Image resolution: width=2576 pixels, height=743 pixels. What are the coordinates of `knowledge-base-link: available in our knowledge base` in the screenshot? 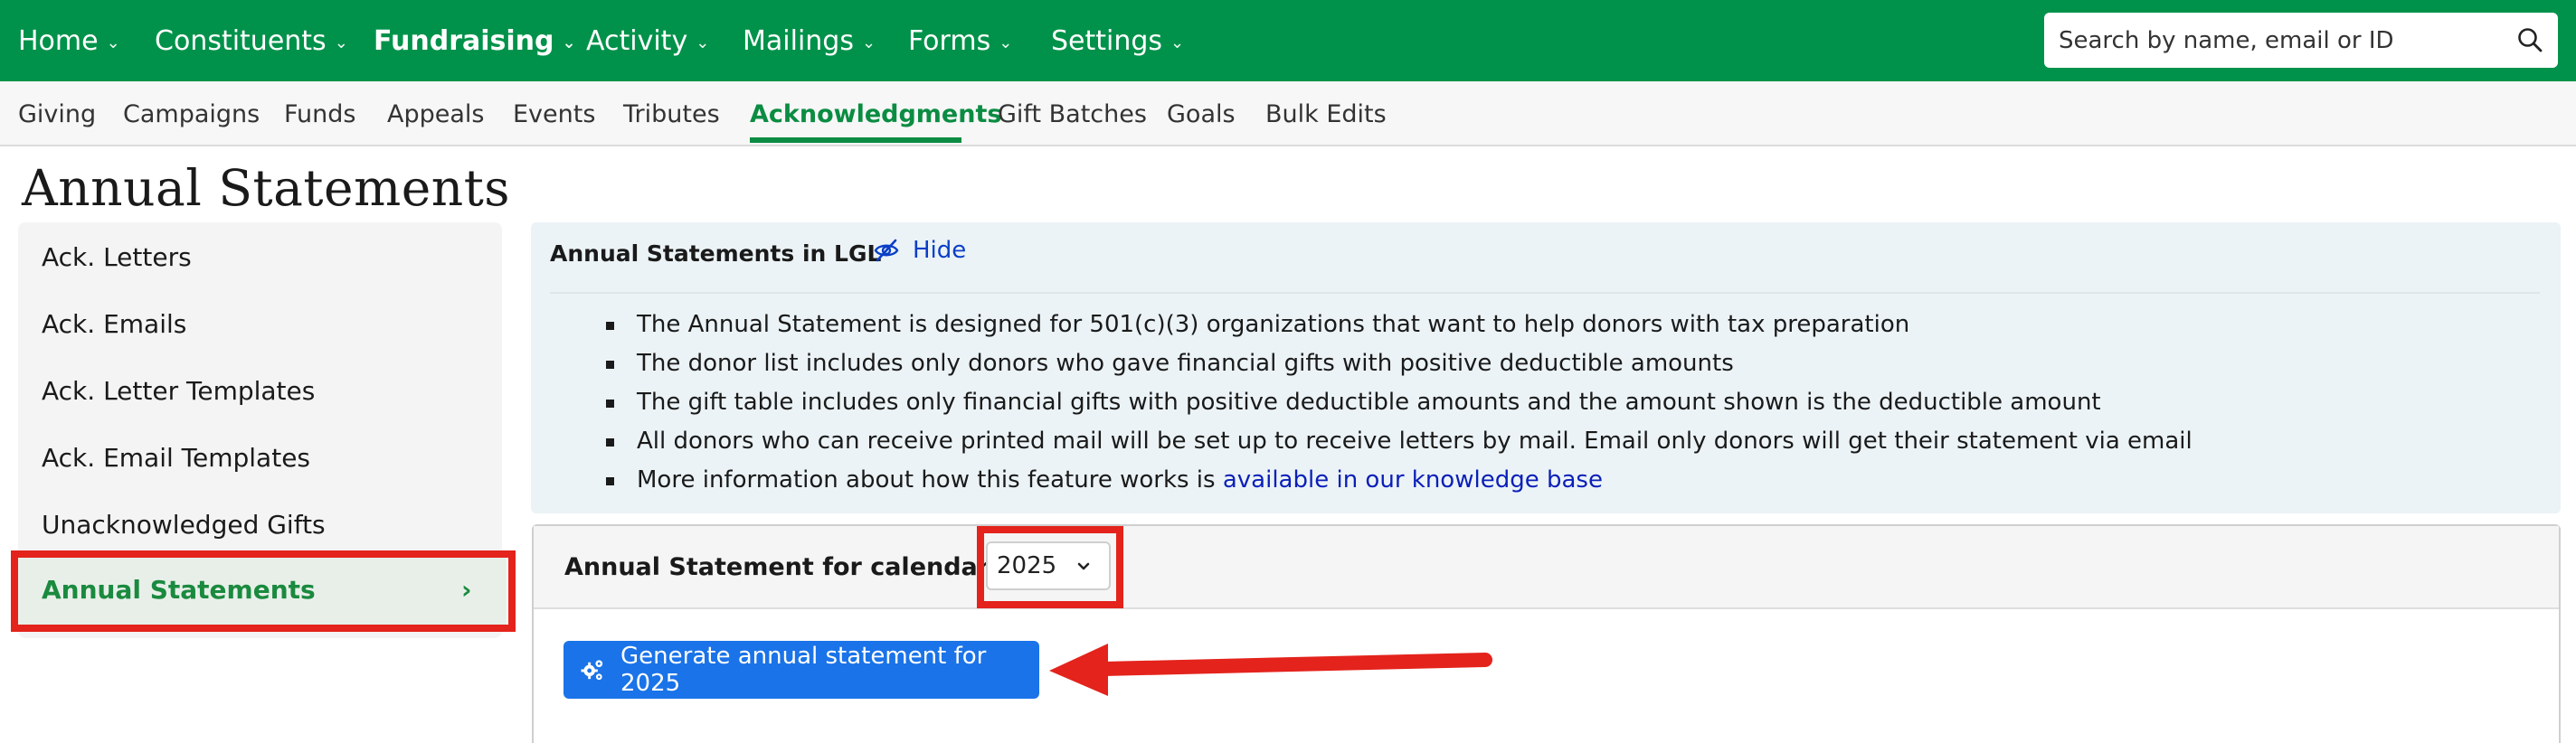 It's located at (1413, 480).